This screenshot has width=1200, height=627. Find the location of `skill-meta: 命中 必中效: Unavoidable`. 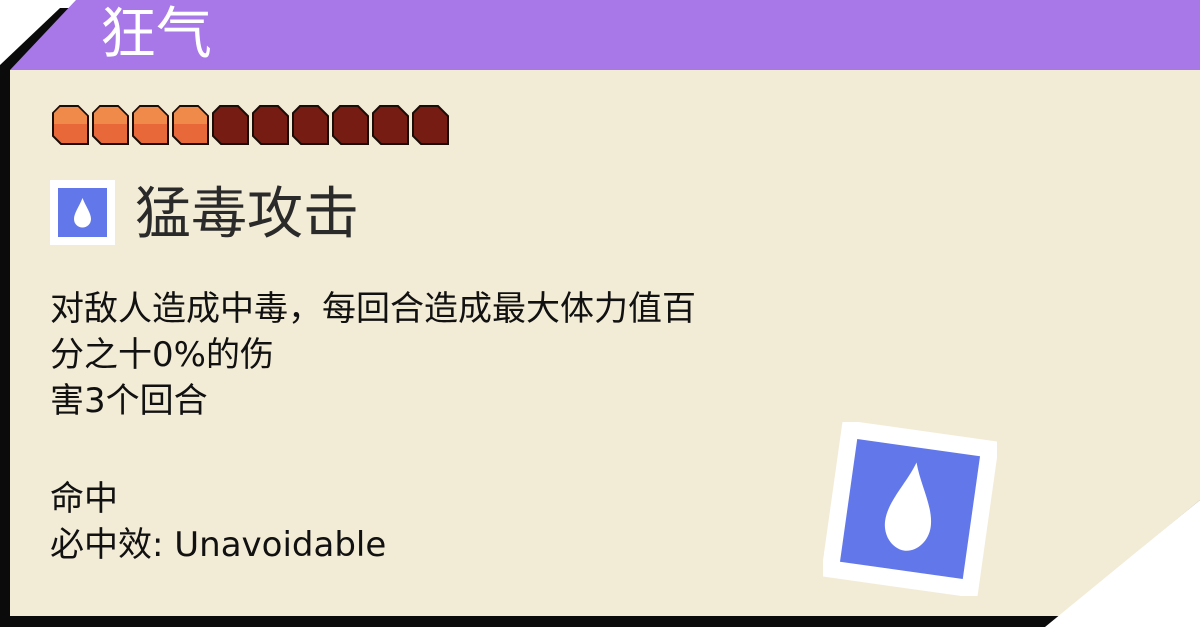

skill-meta: 命中 必中效: Unavoidable is located at coordinates (218, 522).